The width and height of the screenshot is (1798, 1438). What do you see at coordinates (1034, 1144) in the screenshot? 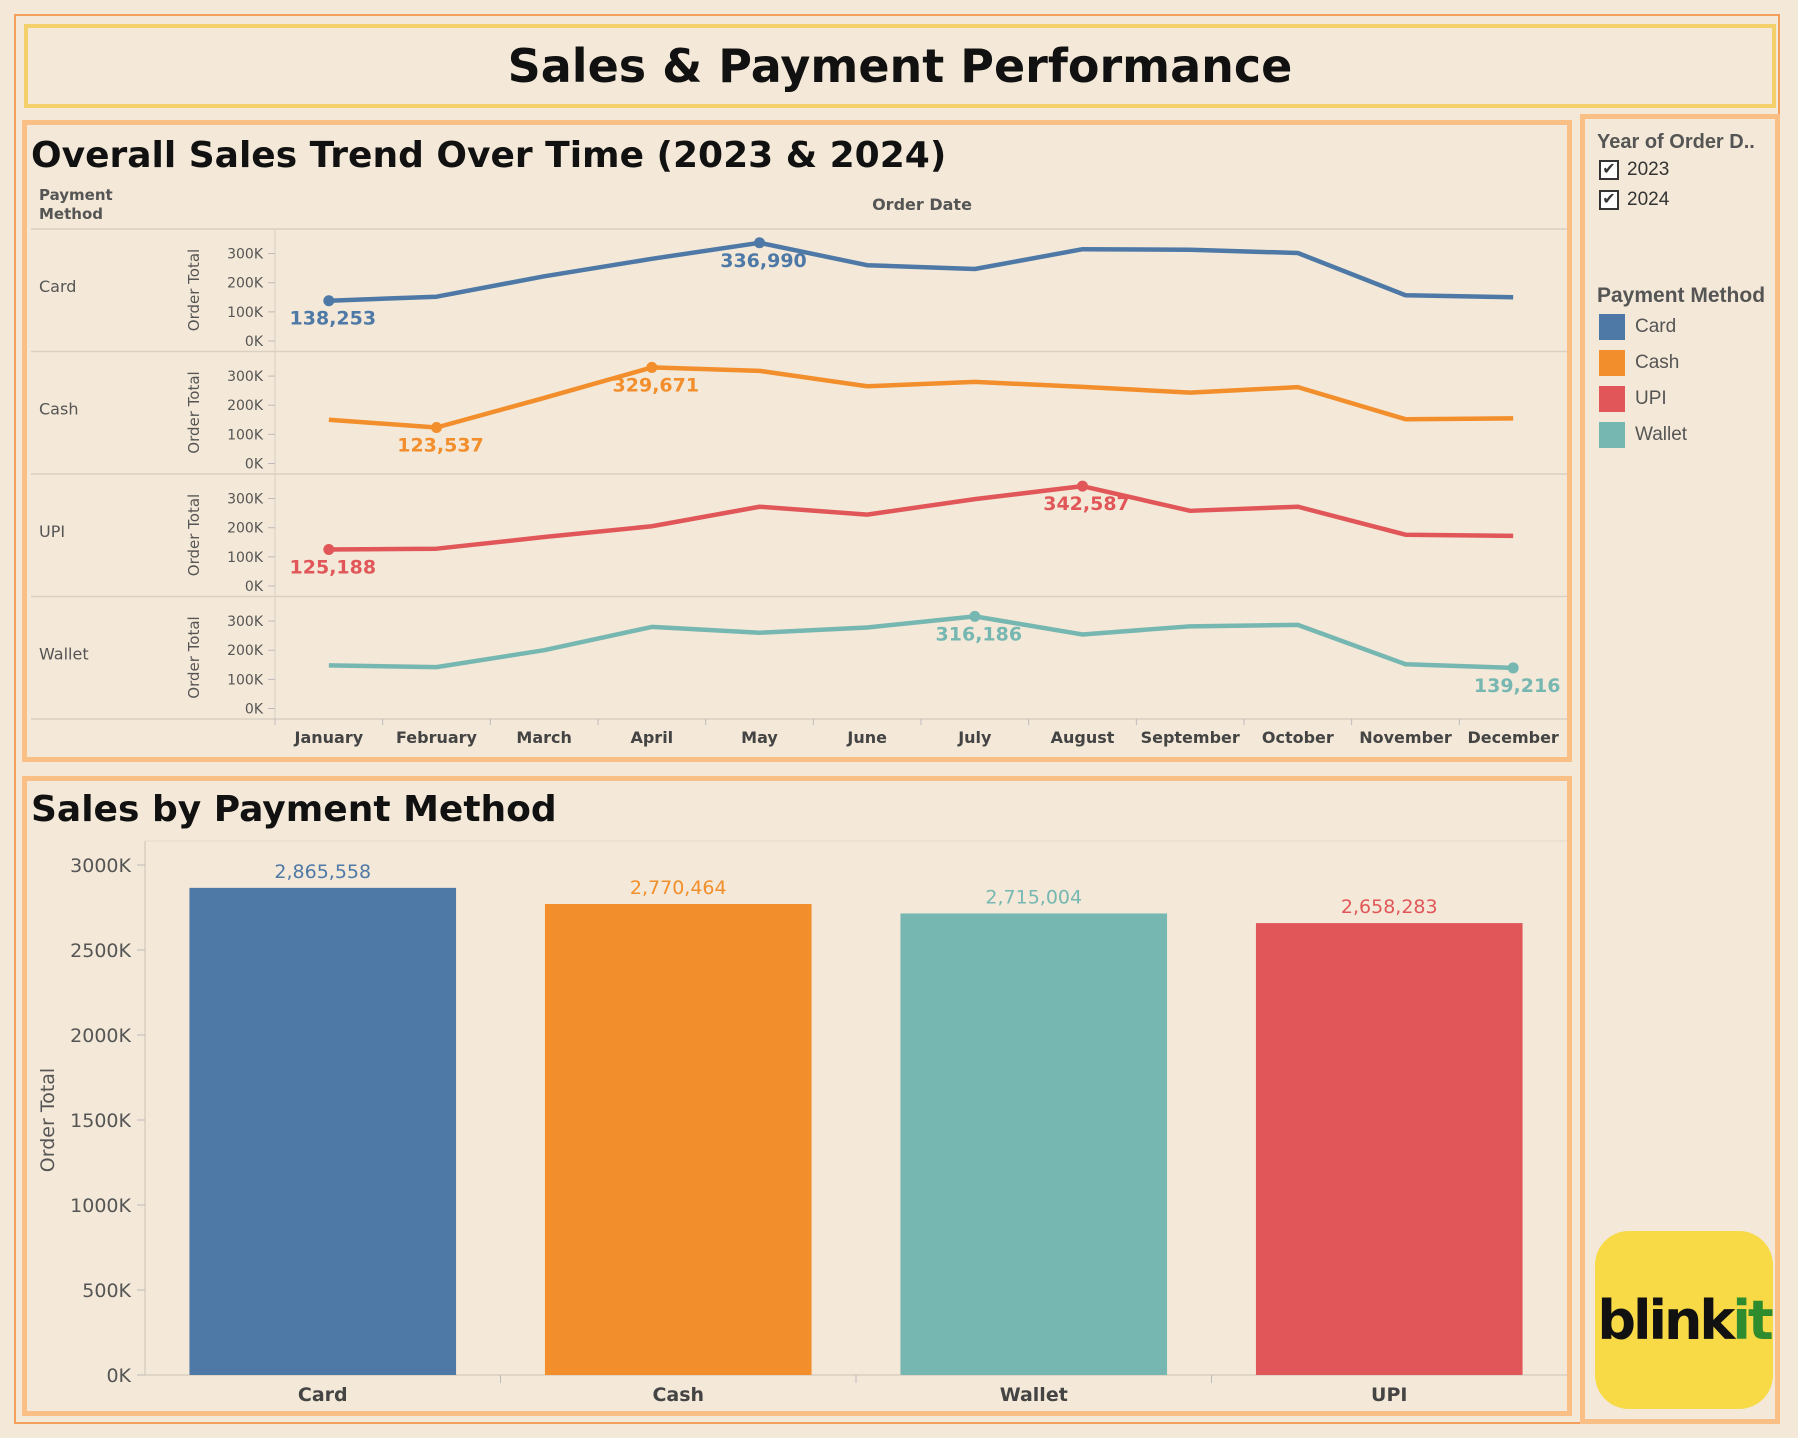
I see `bar-wallet` at bounding box center [1034, 1144].